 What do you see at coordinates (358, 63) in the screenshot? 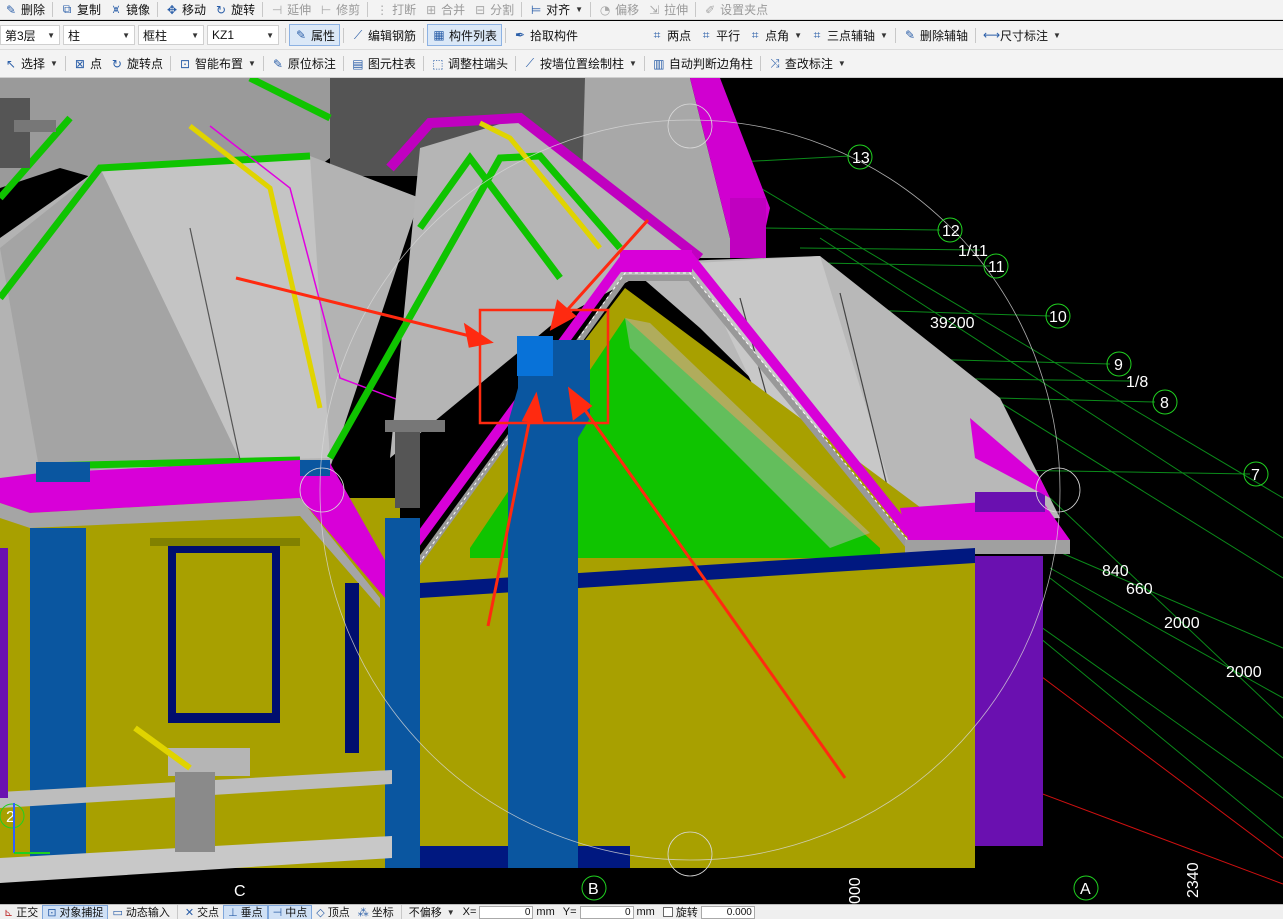
I see `column-table-icon: ▤` at bounding box center [358, 63].